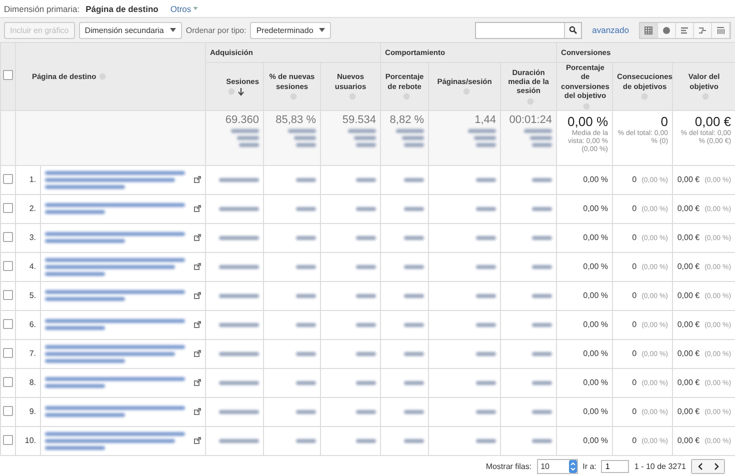 This screenshot has height=476, width=735. I want to click on select-all-checkbox, so click(8, 75).